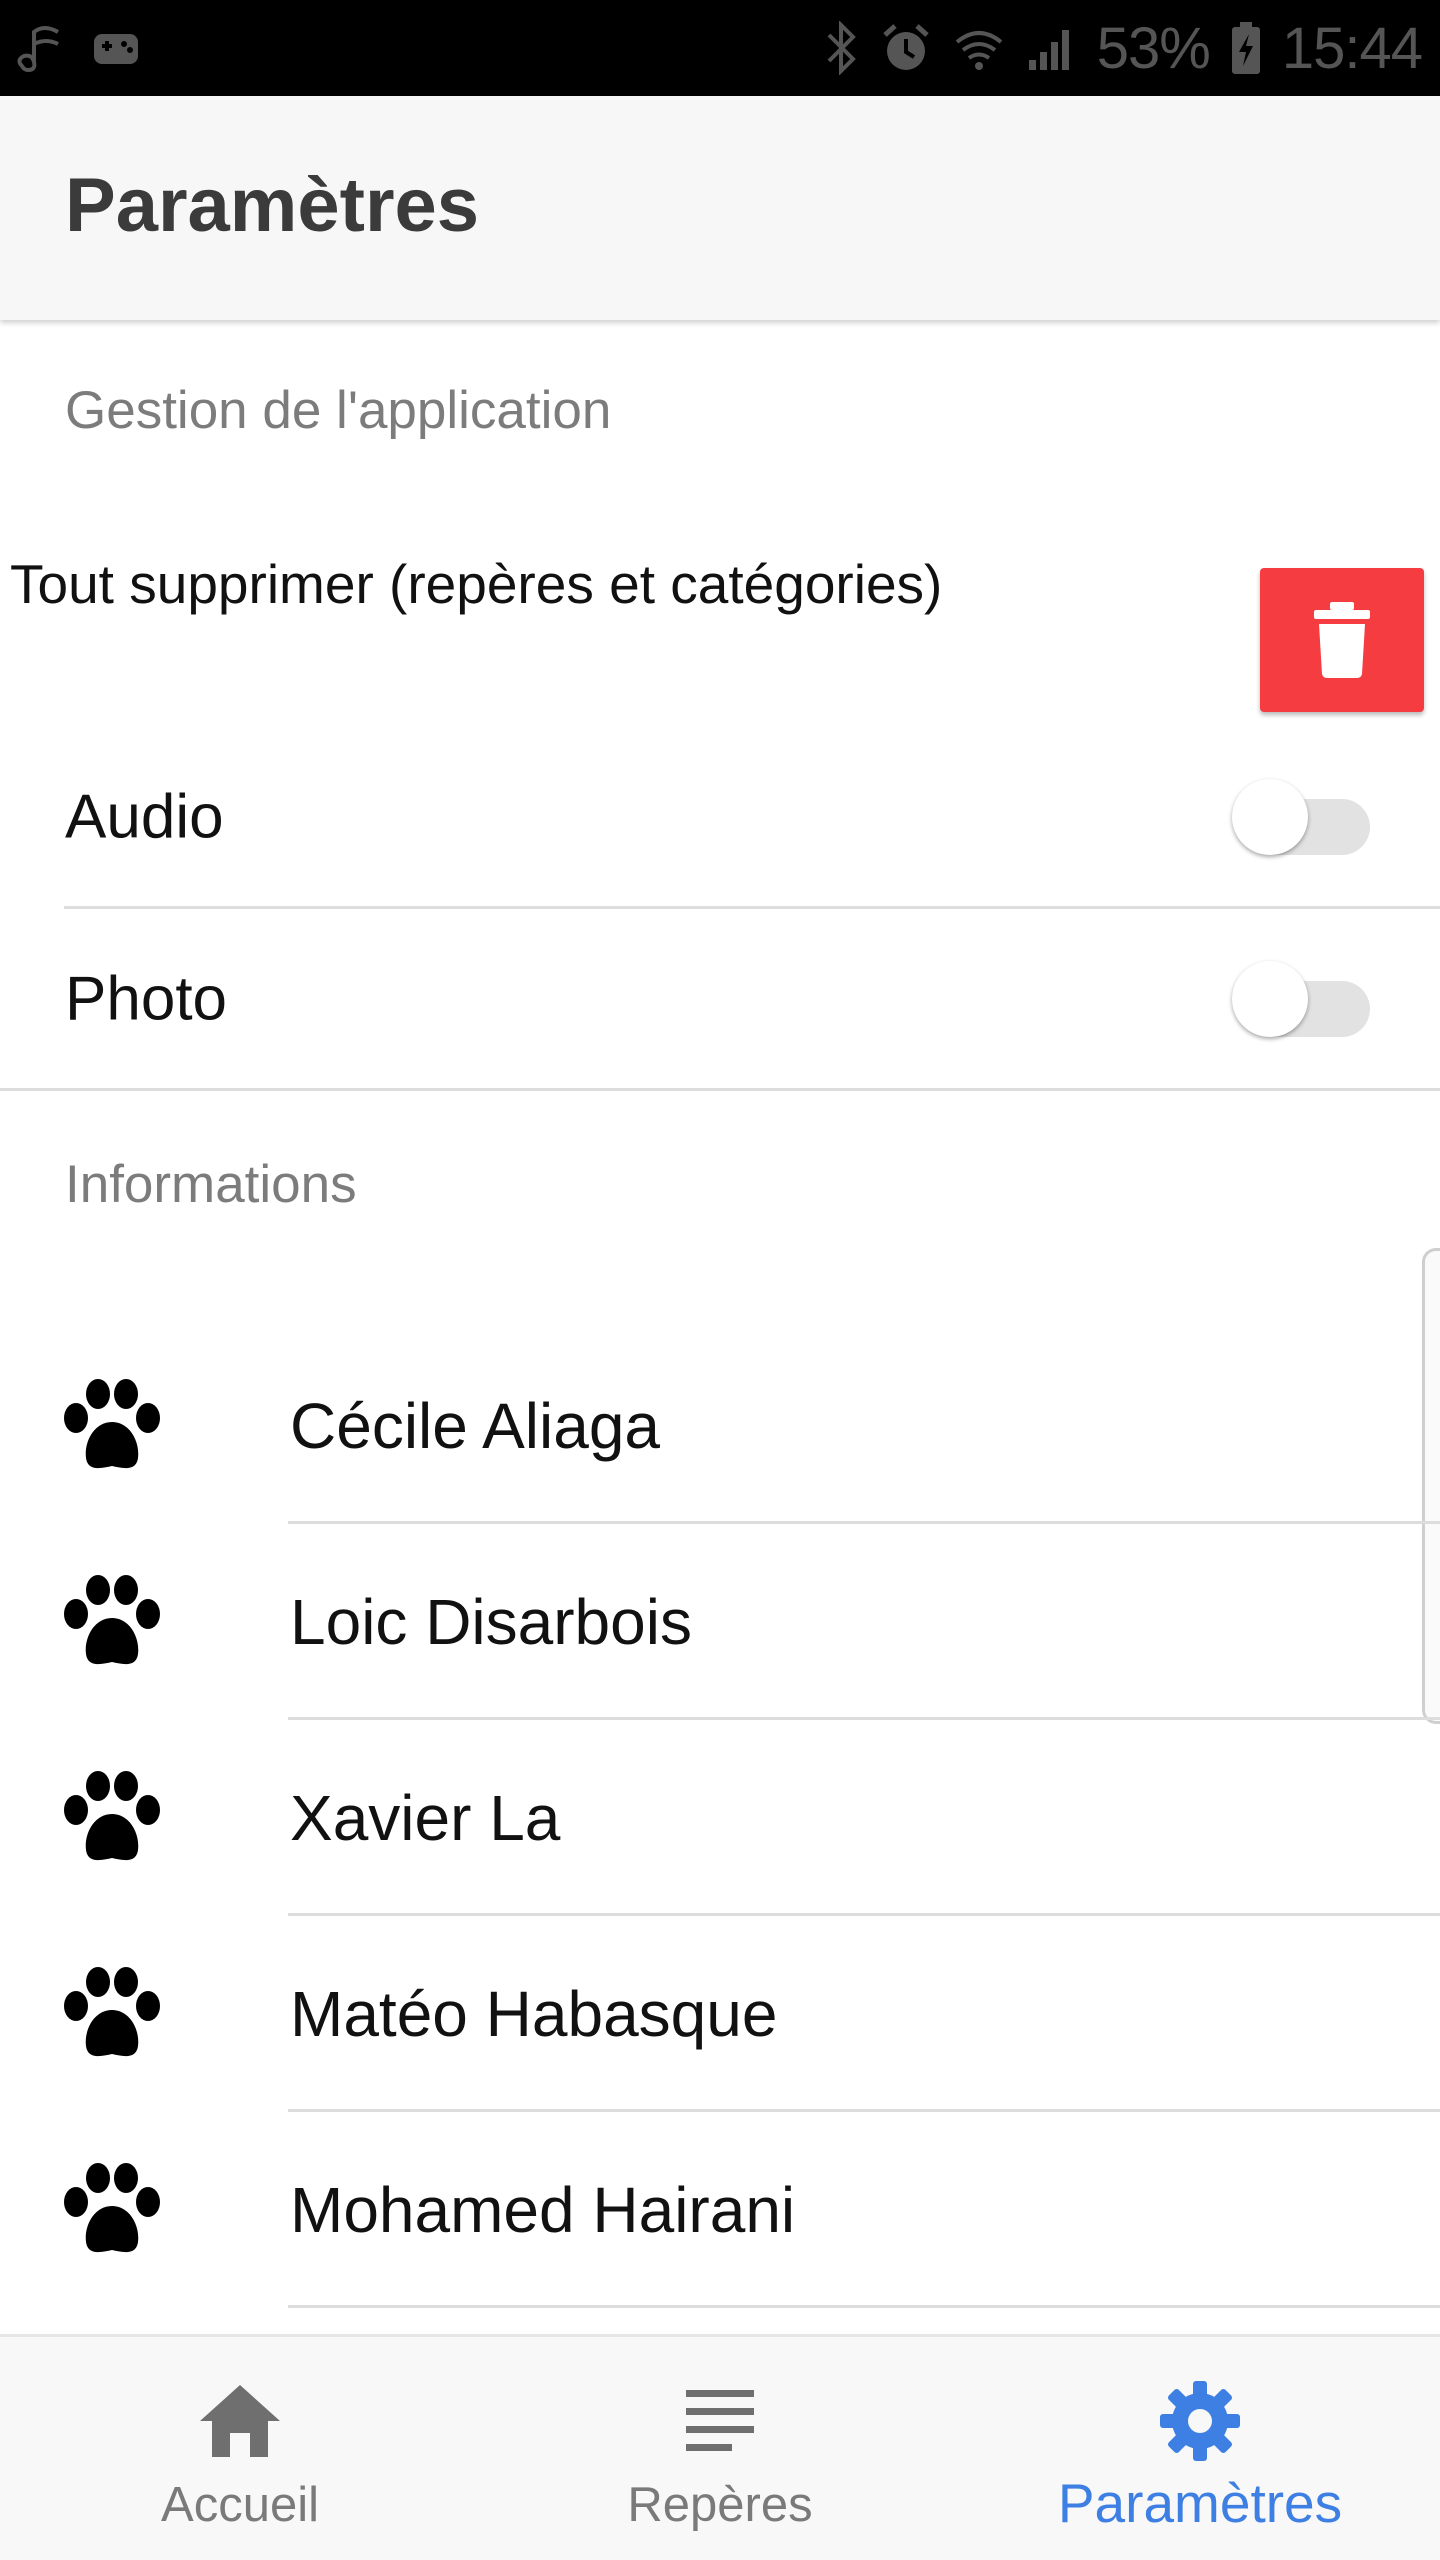 This screenshot has width=1440, height=2560. I want to click on list-item: Cécile Aliaga, so click(720, 1426).